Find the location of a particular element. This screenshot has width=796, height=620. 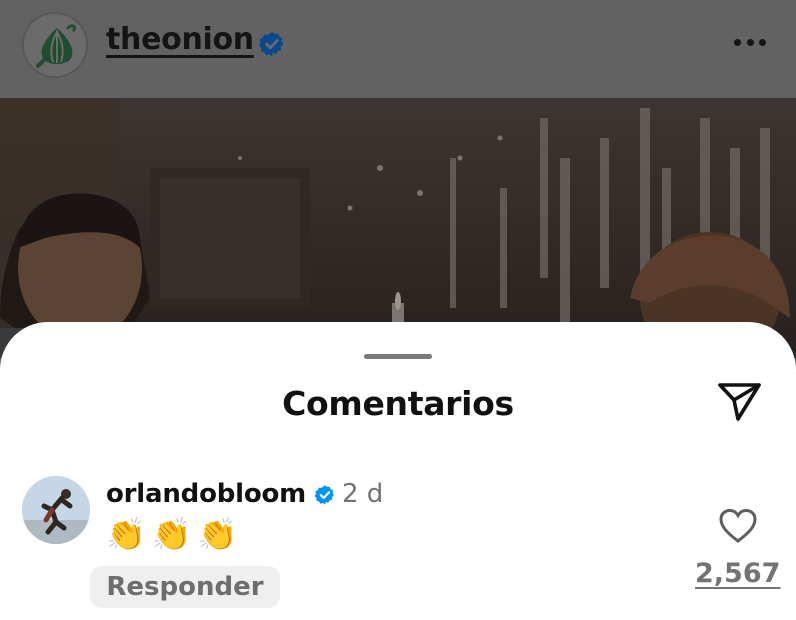

like-count: 2,567 is located at coordinates (737, 573).